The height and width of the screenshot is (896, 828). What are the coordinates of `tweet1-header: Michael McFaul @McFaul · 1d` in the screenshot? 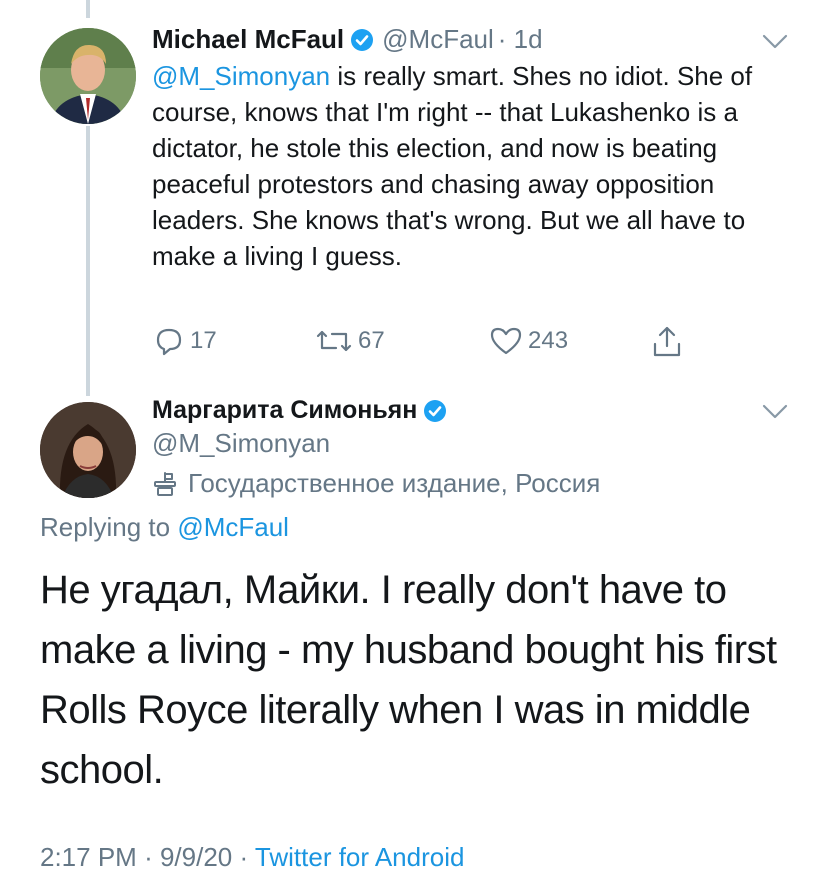 It's located at (347, 39).